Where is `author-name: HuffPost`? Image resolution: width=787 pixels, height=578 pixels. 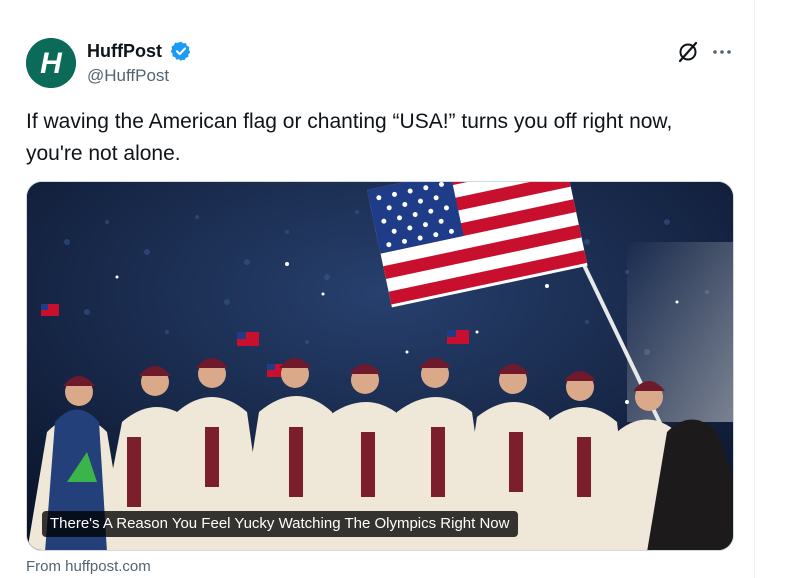
author-name: HuffPost is located at coordinates (124, 51).